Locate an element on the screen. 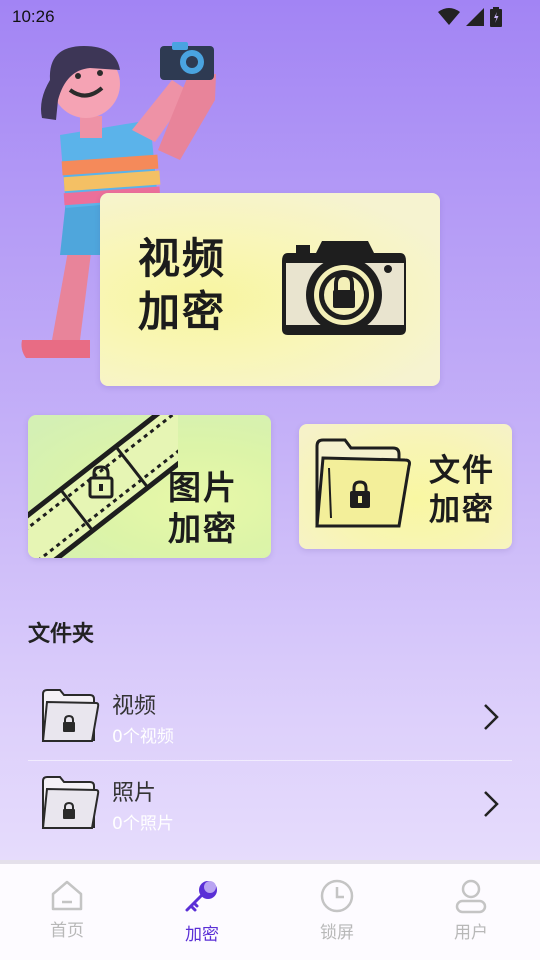 The width and height of the screenshot is (540, 960). folder-count: 0个视频 is located at coordinates (143, 737).